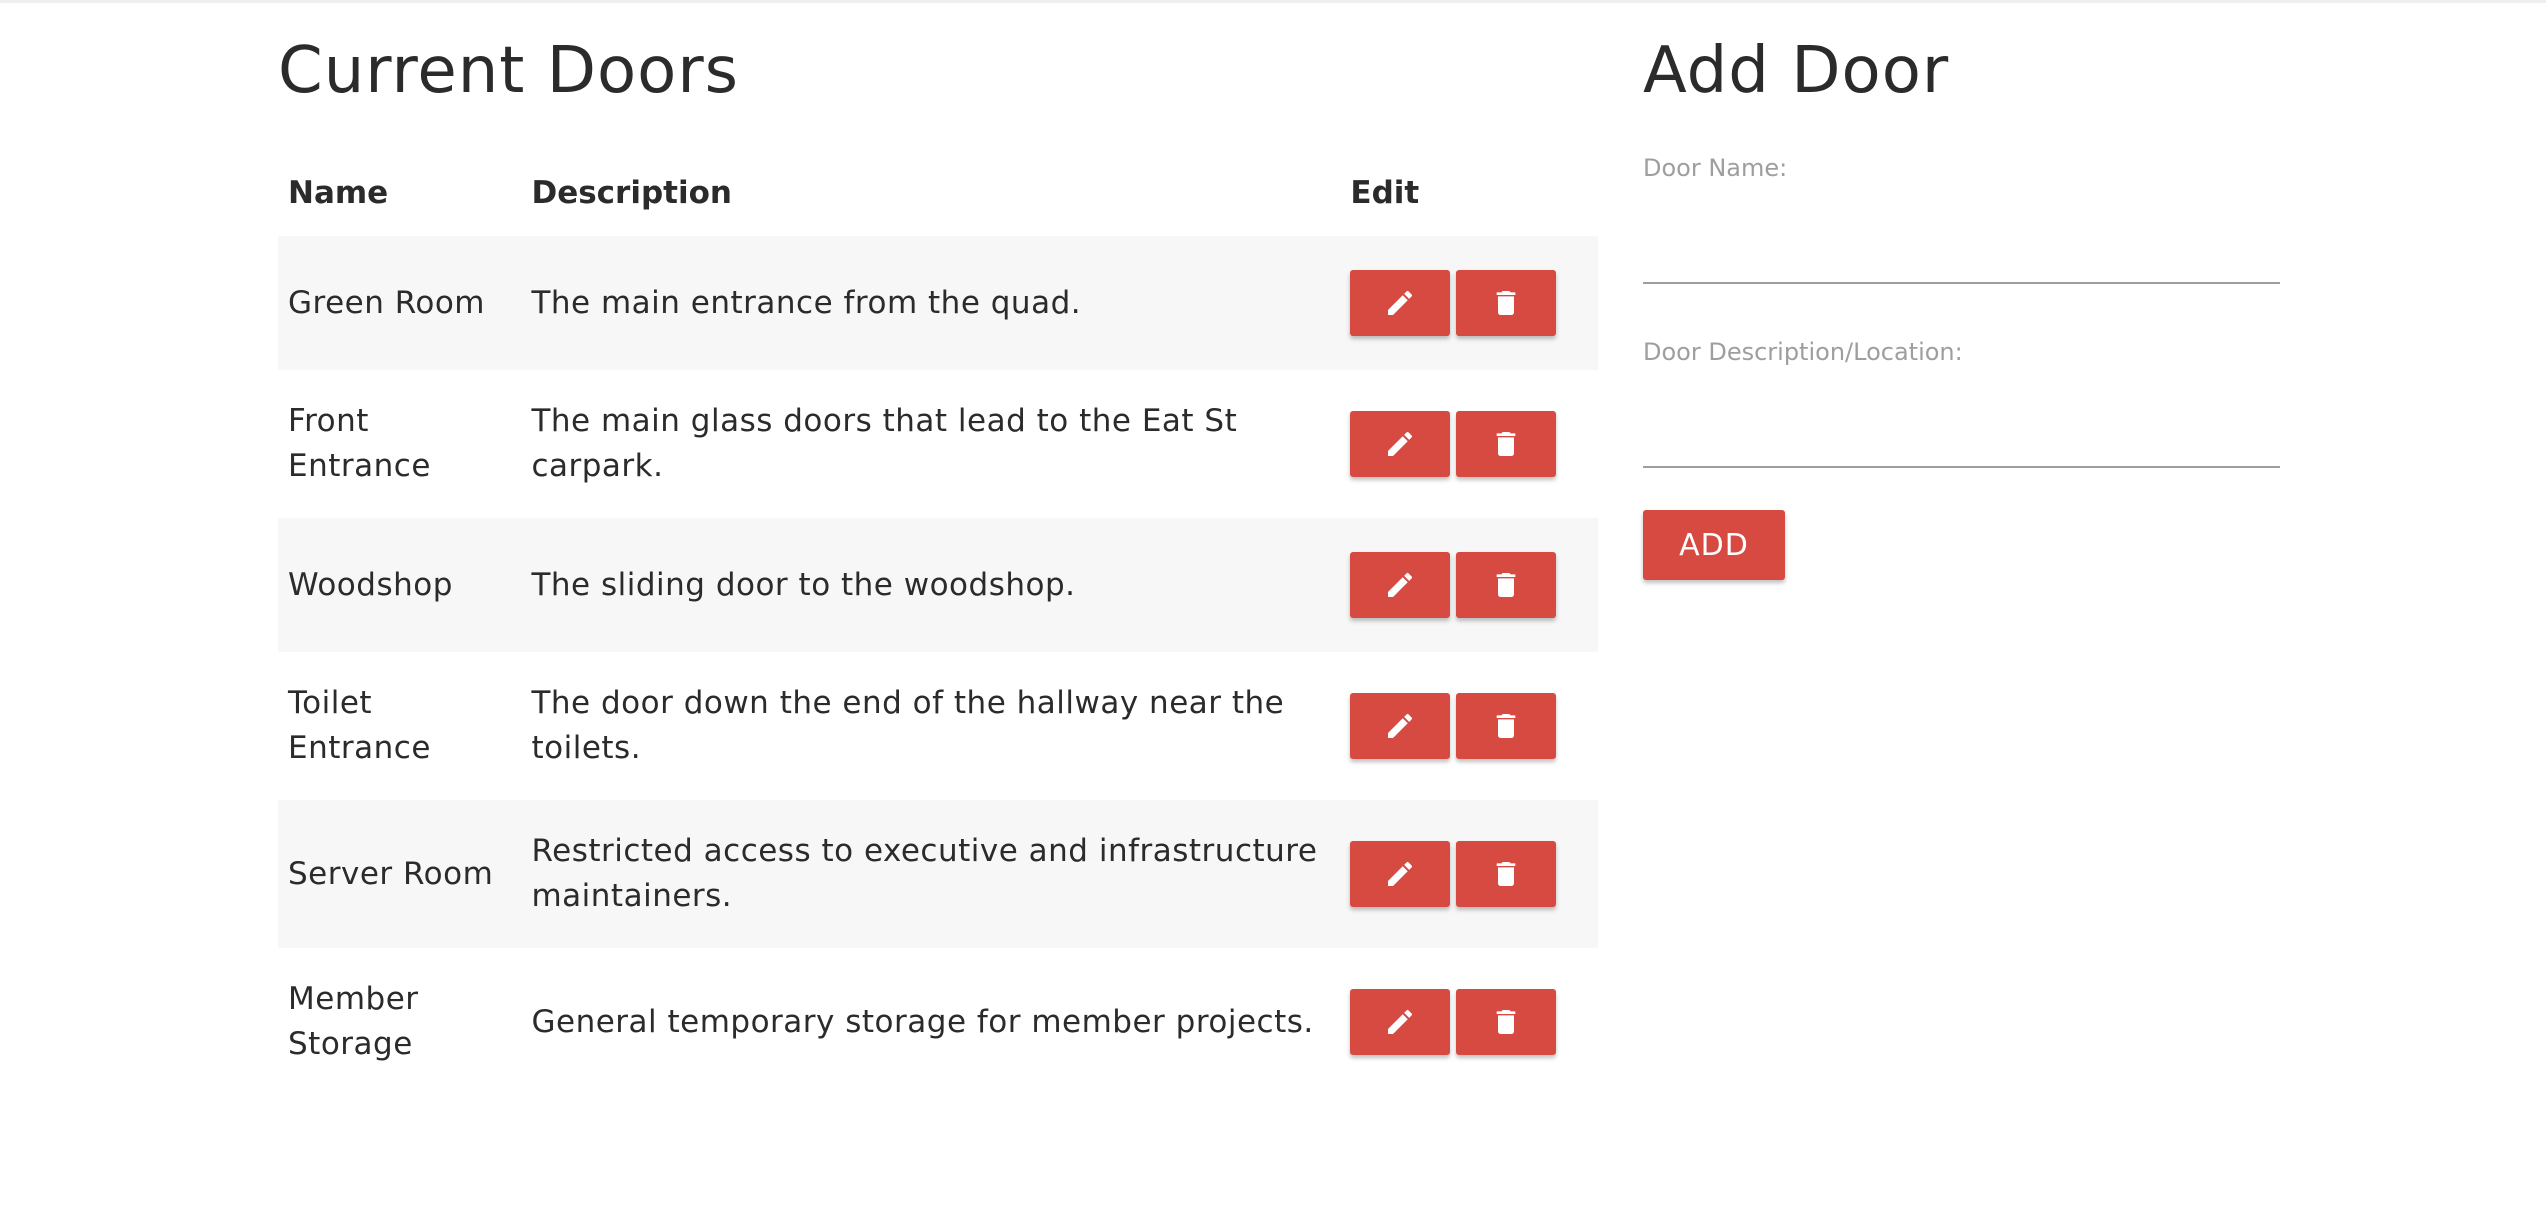 The height and width of the screenshot is (1212, 2546). Describe the element at coordinates (1961, 442) in the screenshot. I see `door-description-input` at that location.